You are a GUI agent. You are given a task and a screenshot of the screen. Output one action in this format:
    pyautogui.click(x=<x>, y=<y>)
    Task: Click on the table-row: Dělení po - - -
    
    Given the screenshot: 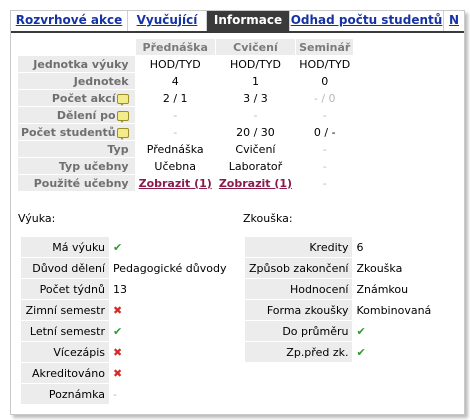 What is the action you would take?
    pyautogui.click(x=186, y=115)
    